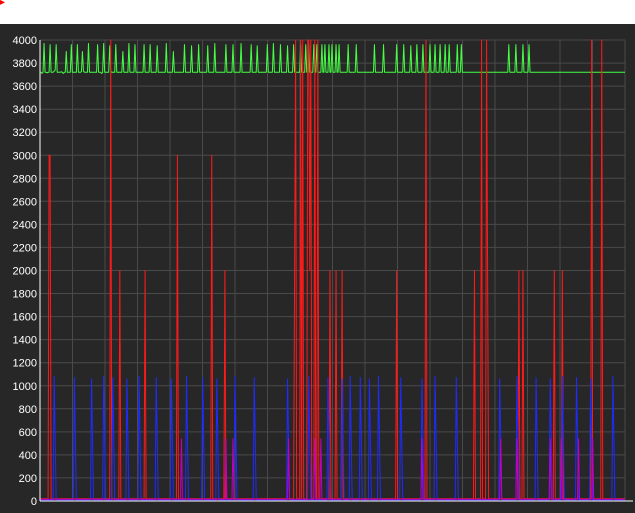 The height and width of the screenshot is (513, 635). Describe the element at coordinates (25, 41) in the screenshot. I see `y-tick-label: 4000` at that location.